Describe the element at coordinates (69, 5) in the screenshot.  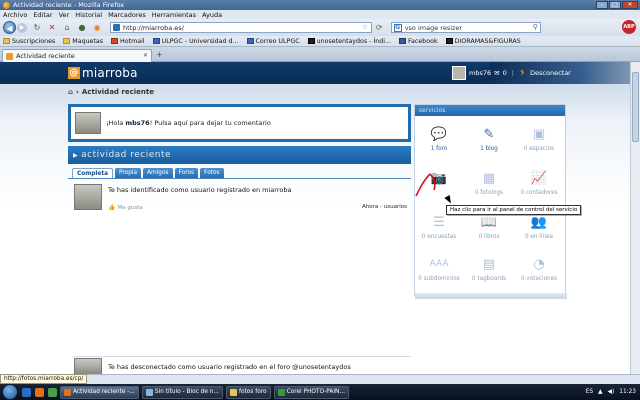
I see `window-title: Actividad reciente - Mozilla Firefox` at that location.